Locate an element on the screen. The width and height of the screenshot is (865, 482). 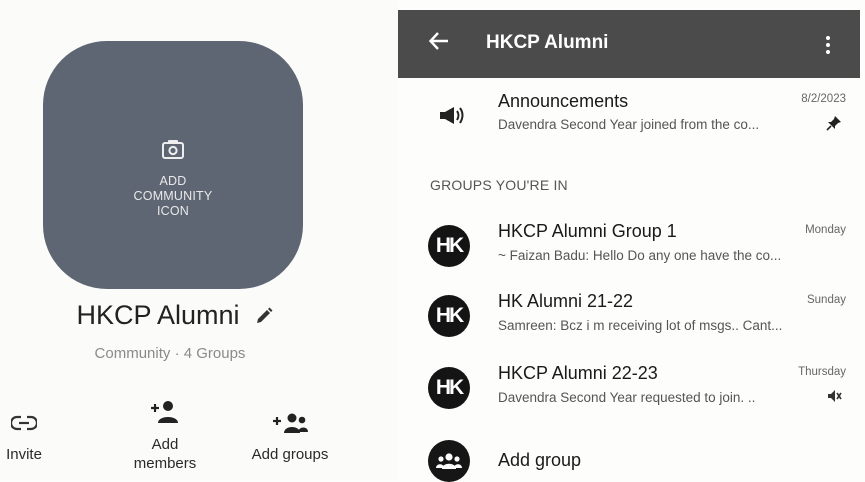
add-community-icon-label: ADD COMMUNITY ICON is located at coordinates (173, 196).